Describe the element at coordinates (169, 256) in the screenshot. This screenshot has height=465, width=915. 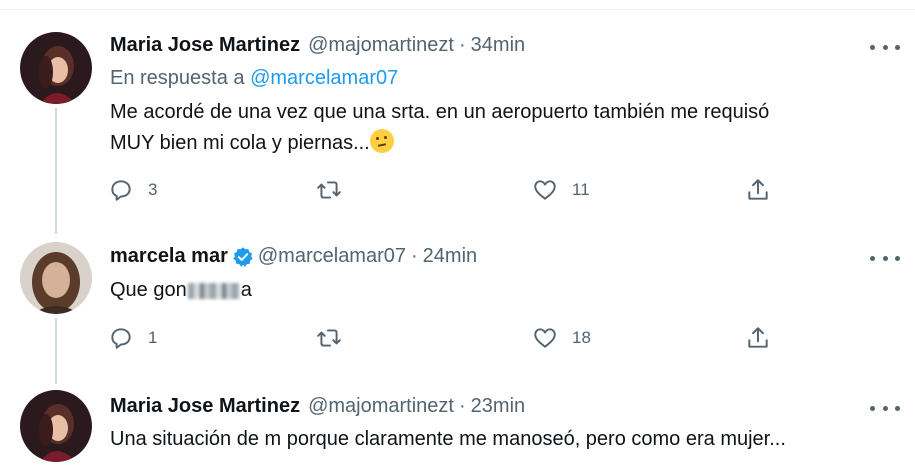
I see `display-name: marcela mar` at that location.